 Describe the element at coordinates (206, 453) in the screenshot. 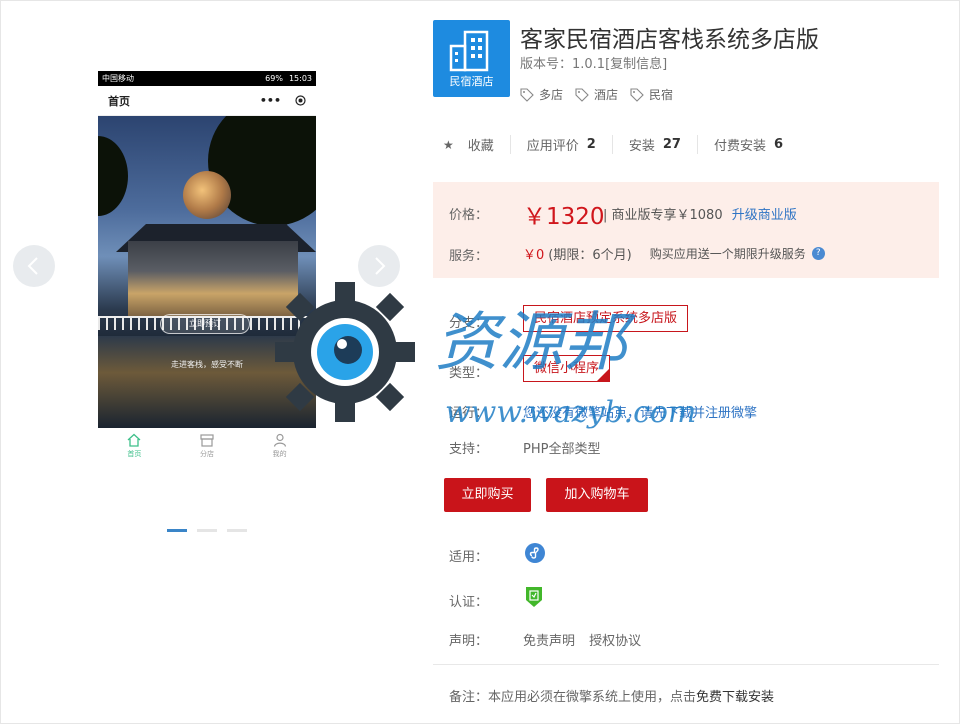

I see `phone-tab-label: 分店` at that location.